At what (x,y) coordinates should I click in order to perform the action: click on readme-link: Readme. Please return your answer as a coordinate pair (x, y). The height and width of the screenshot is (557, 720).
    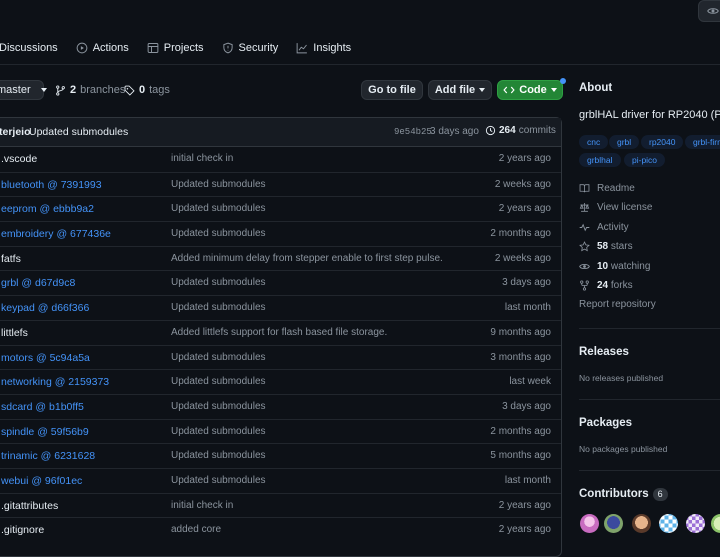
    Looking at the image, I should click on (607, 188).